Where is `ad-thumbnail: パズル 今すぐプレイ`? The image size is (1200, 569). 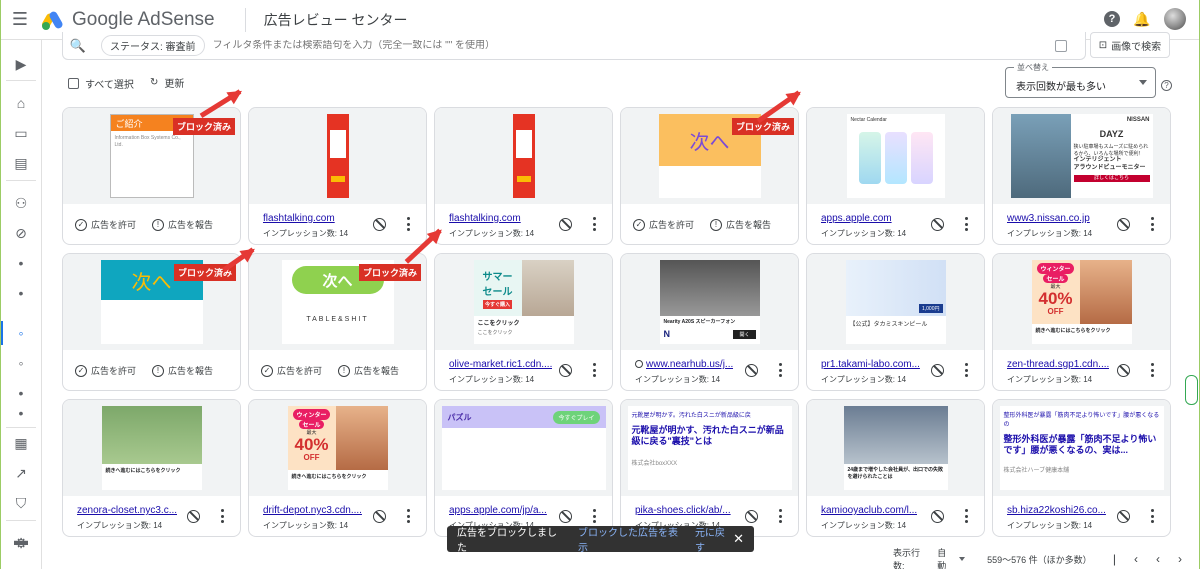
ad-thumbnail: パズル 今すぐプレイ is located at coordinates (523, 448).